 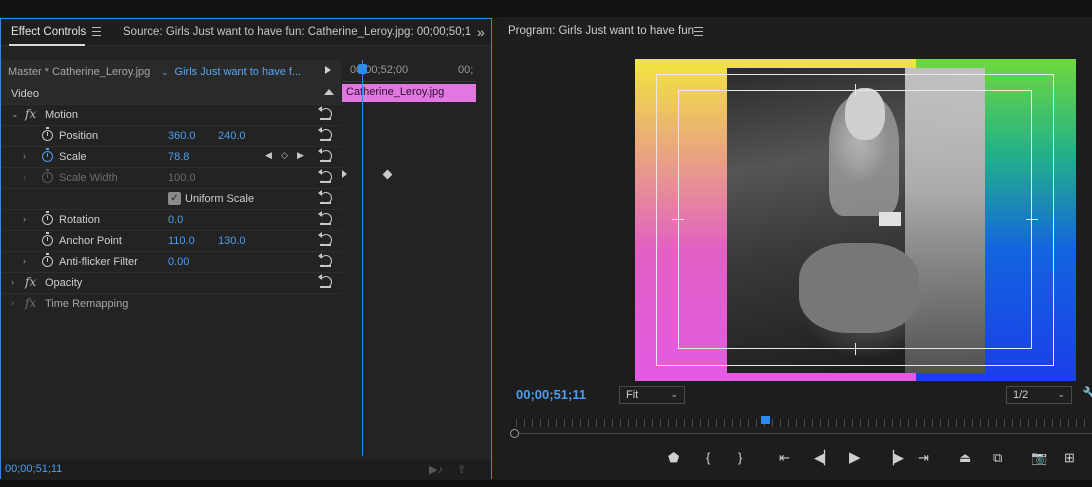 What do you see at coordinates (652, 395) in the screenshot?
I see `zoom-dropdown: Fit ⌄` at bounding box center [652, 395].